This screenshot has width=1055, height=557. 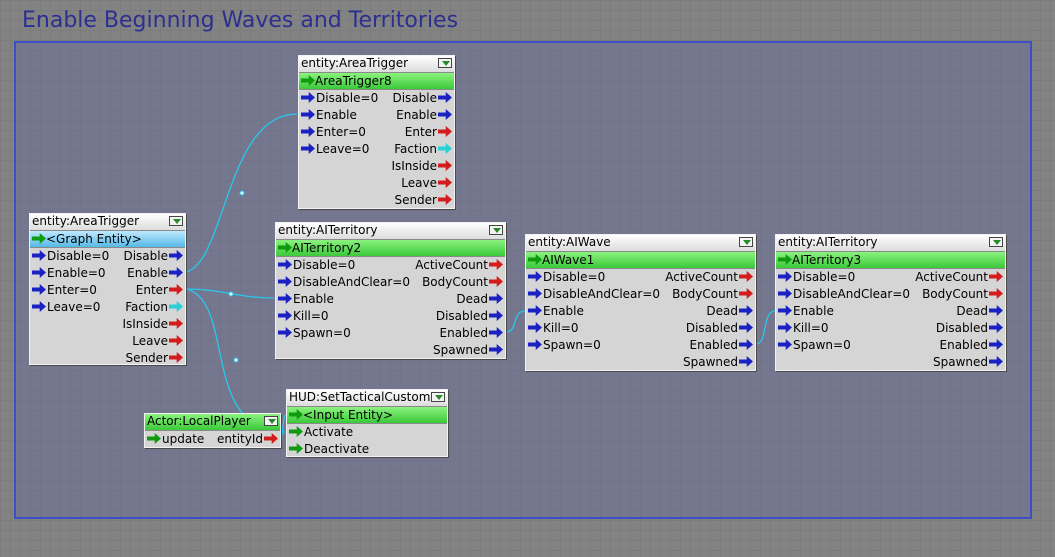 I want to click on node-header: Actor:LocalPlayer, so click(x=212, y=422).